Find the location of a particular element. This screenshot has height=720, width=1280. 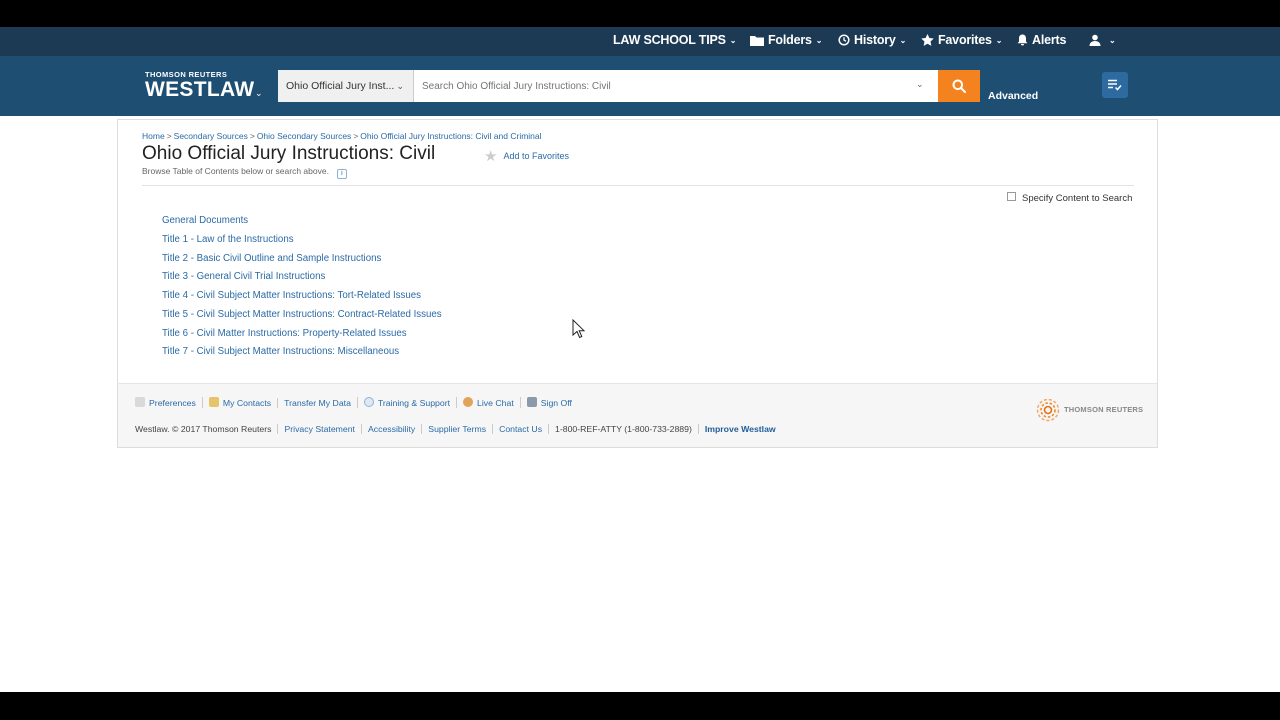

specify-content-checkbox is located at coordinates (1011, 196).